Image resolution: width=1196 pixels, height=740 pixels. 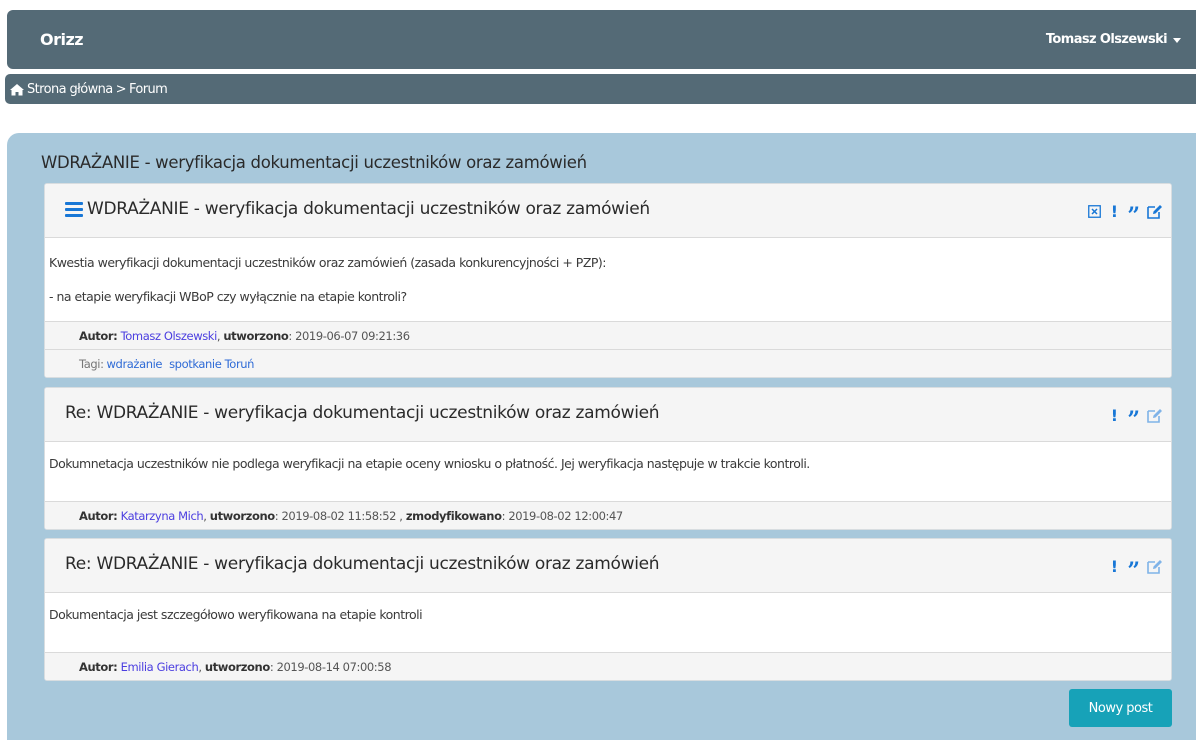 I want to click on created-date: 2019-08-02 11:58:52, so click(x=339, y=515).